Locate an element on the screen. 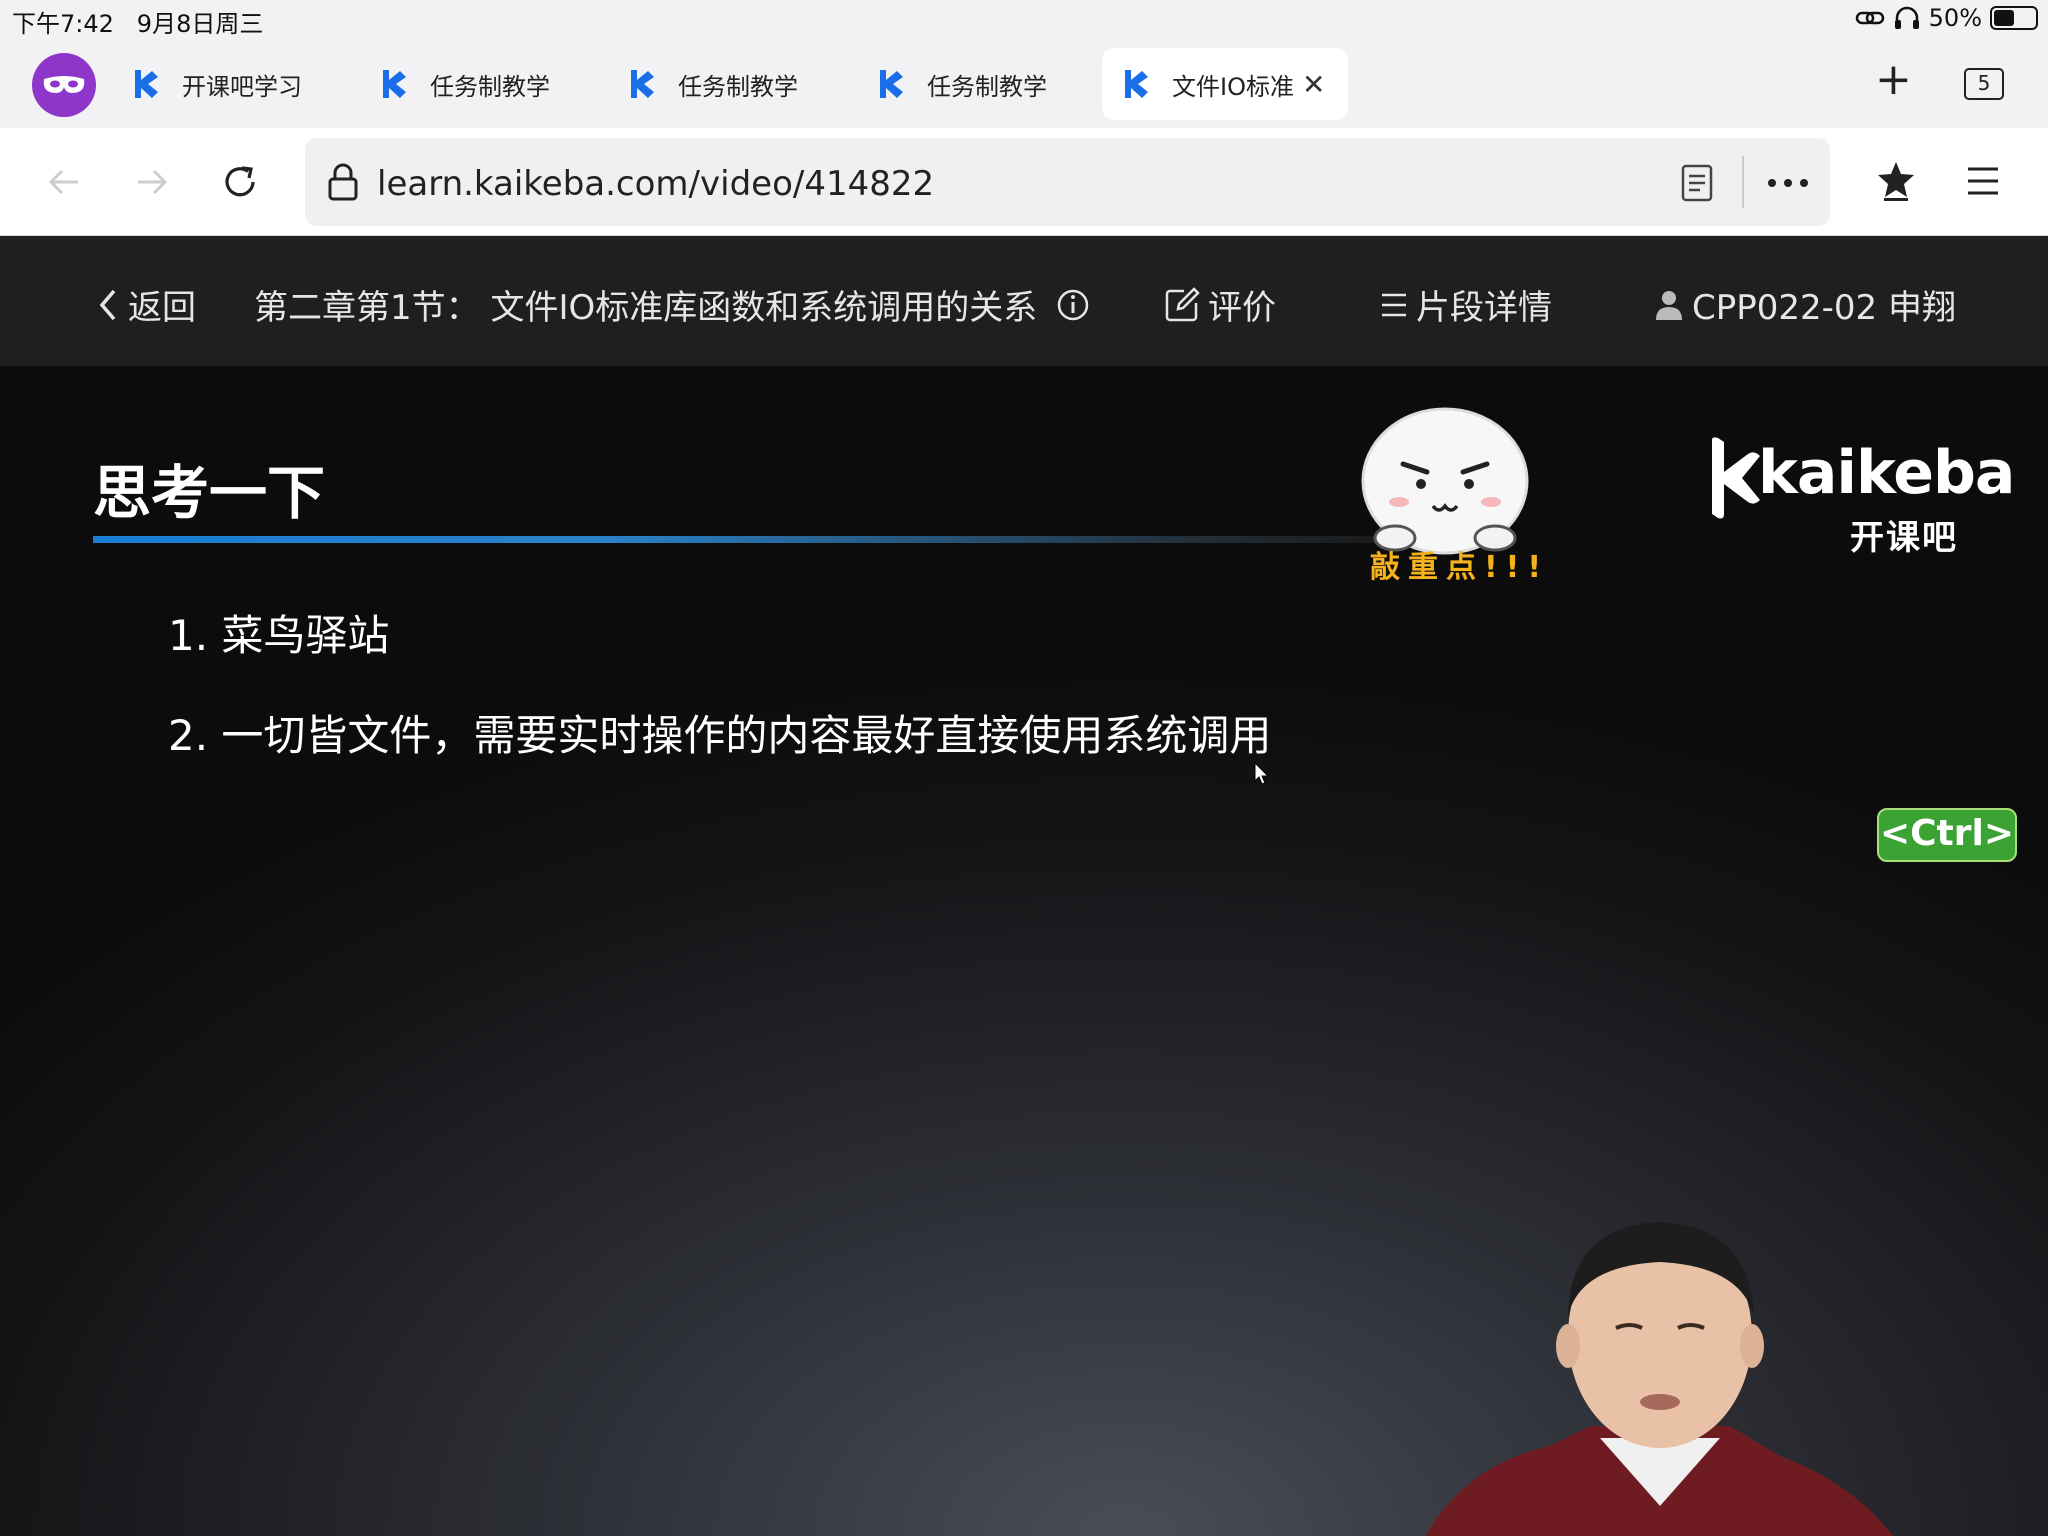 Image resolution: width=2048 pixels, height=1536 pixels. favorites-star-icon is located at coordinates (1896, 181).